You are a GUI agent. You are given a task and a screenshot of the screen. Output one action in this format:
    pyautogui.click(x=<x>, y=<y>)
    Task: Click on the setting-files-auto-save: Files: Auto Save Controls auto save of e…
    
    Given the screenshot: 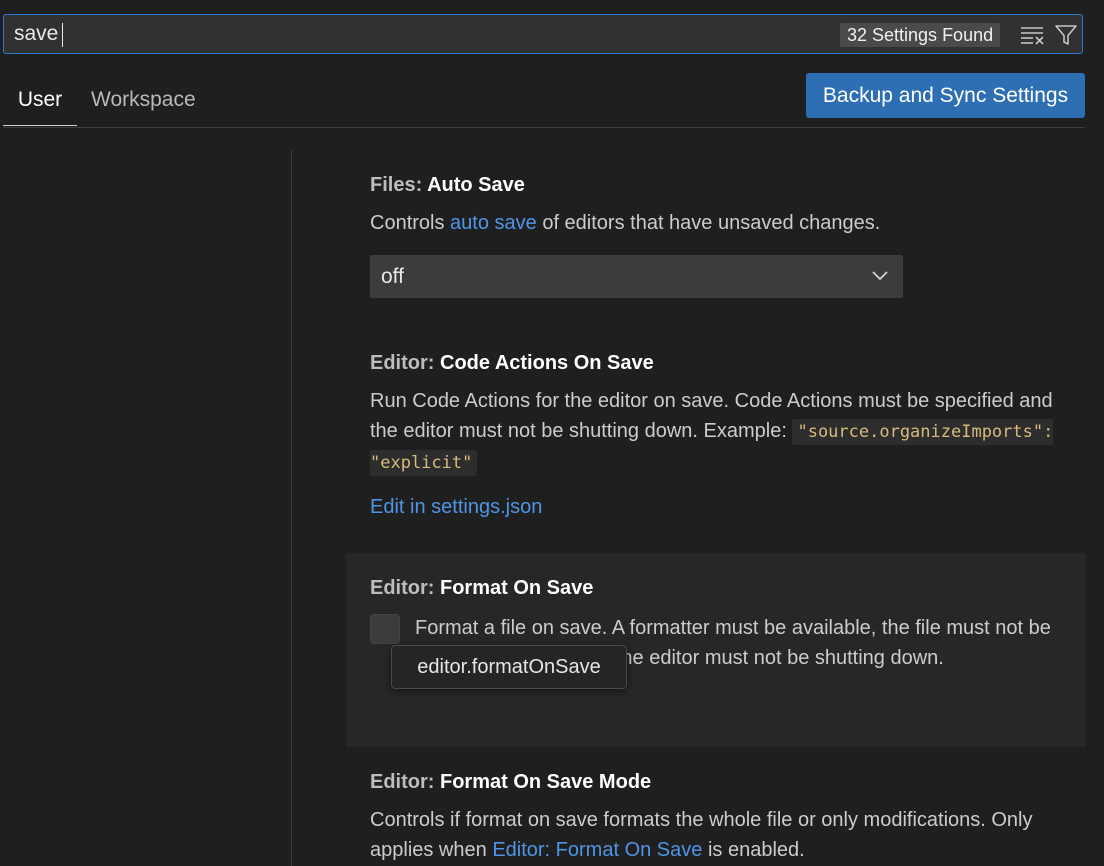 What is the action you would take?
    pyautogui.click(x=720, y=205)
    